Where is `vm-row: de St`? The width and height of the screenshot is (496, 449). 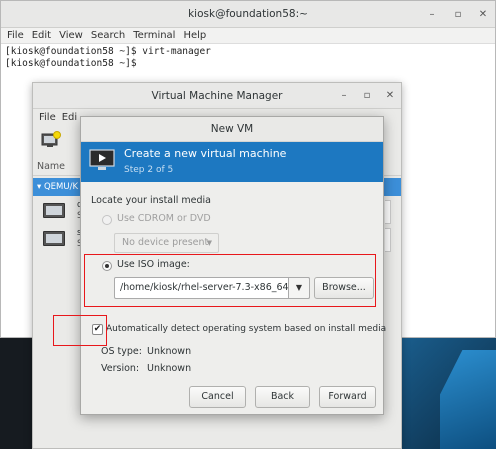
vm-row: de St is located at coordinates (62, 213).